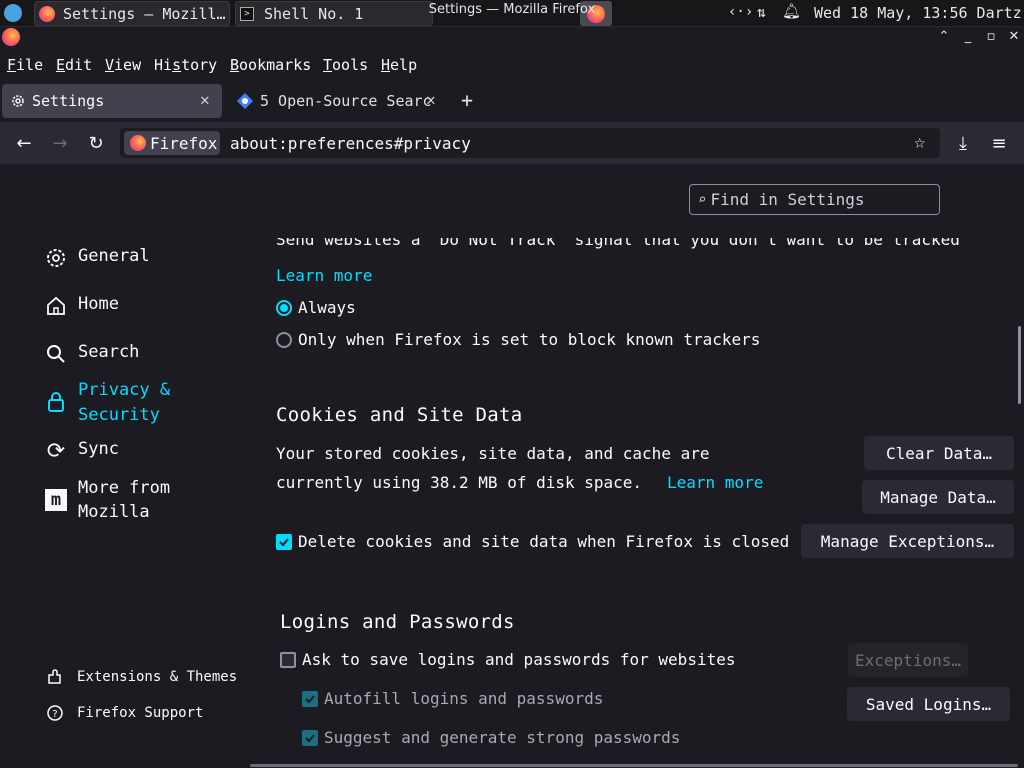 This screenshot has height=768, width=1024. I want to click on dnt-always-option: Always, so click(316, 307).